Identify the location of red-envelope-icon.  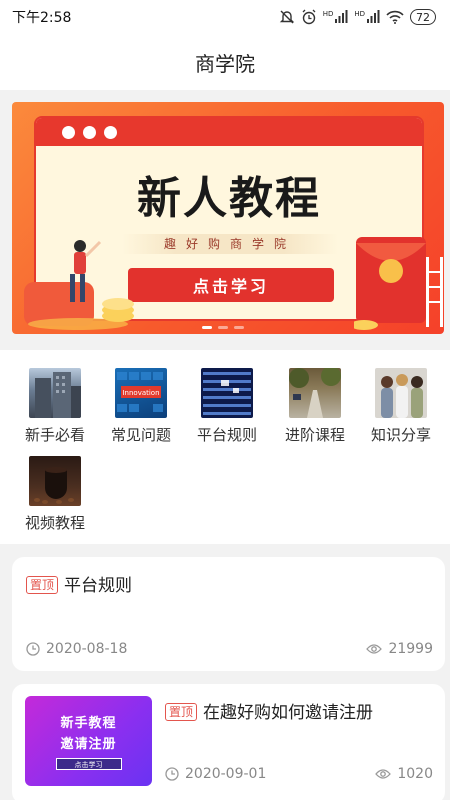
(398, 283).